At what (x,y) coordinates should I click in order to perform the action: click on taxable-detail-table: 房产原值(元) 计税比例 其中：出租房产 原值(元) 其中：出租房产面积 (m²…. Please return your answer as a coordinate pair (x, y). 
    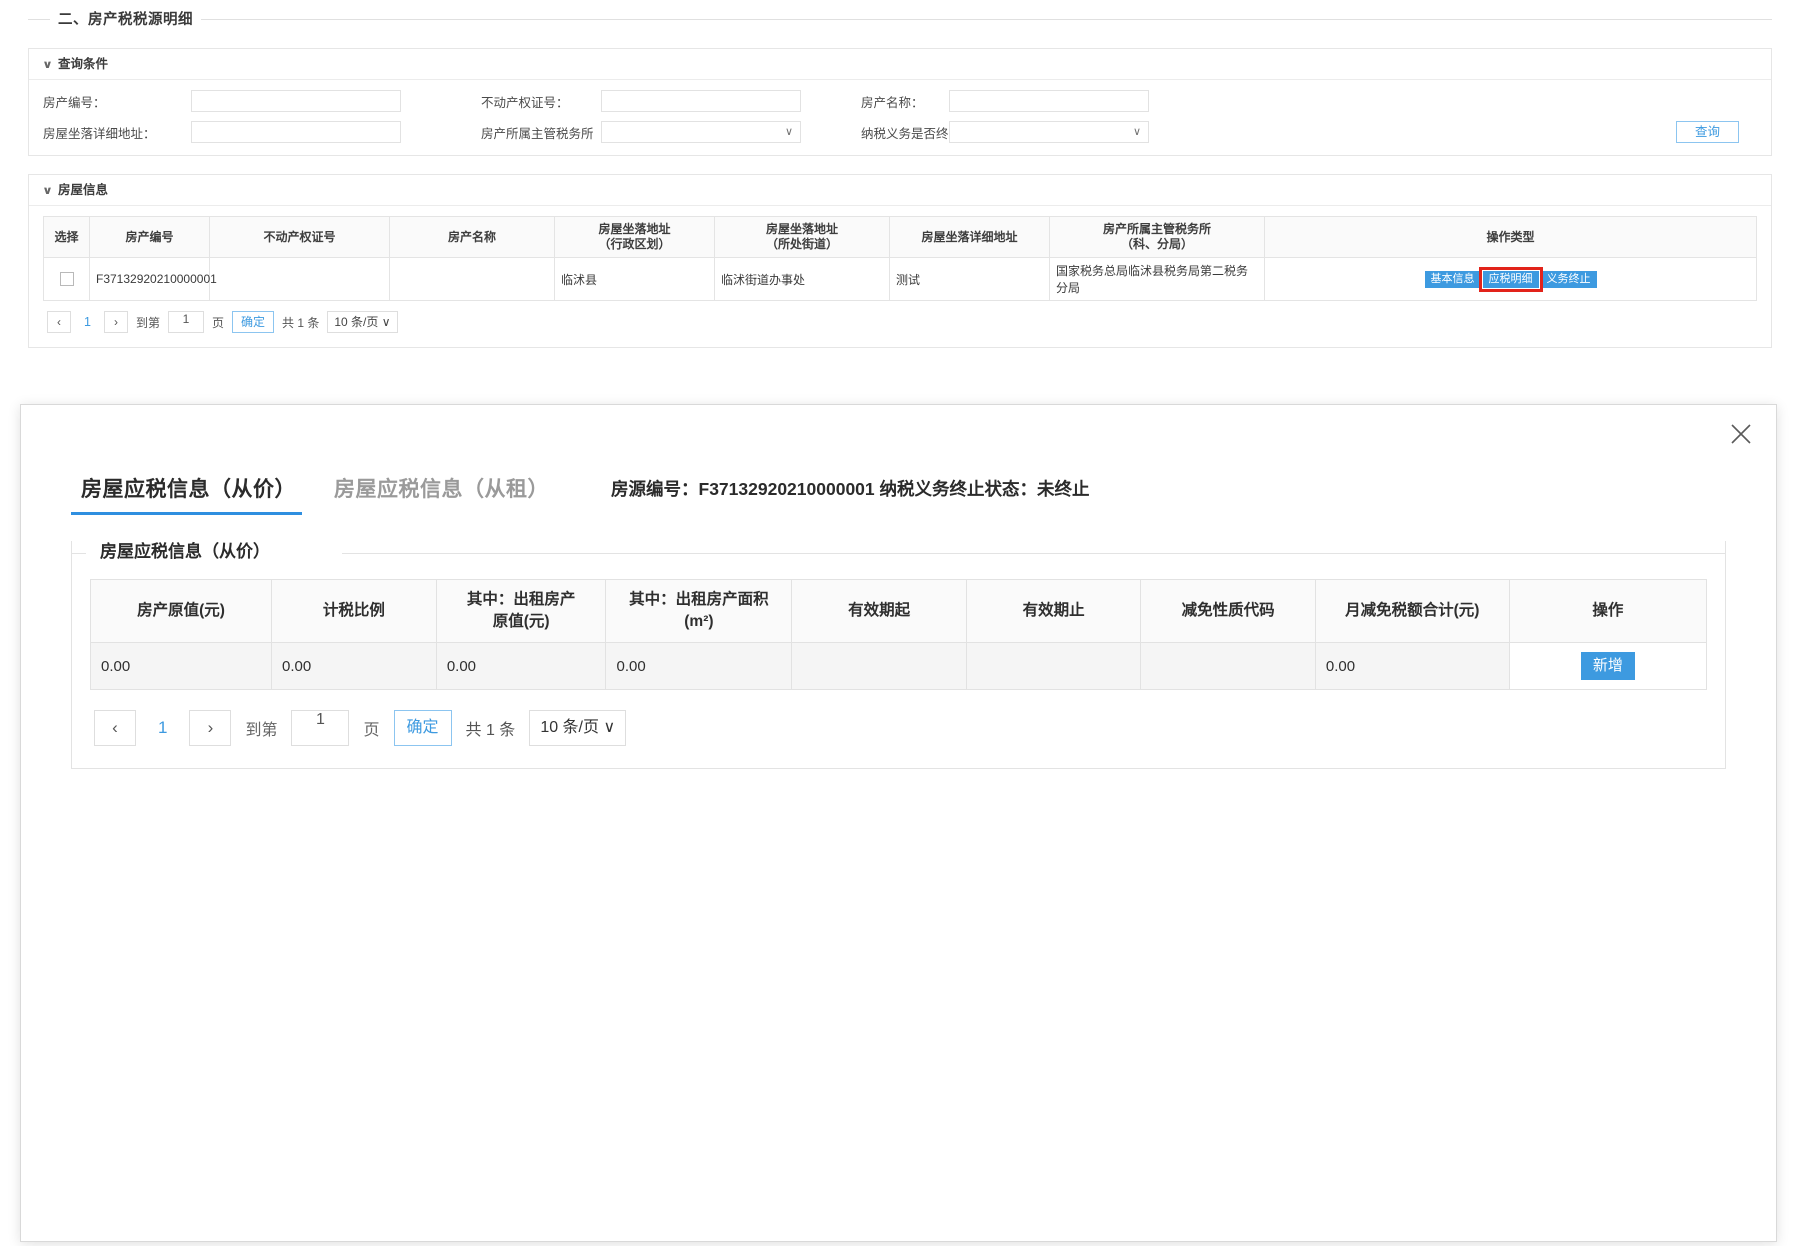
    Looking at the image, I should click on (899, 634).